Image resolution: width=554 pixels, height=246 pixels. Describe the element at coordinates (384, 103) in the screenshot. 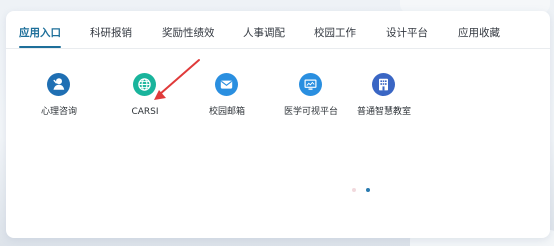

I see `app-smart-classroom: 普通智慧教室` at that location.